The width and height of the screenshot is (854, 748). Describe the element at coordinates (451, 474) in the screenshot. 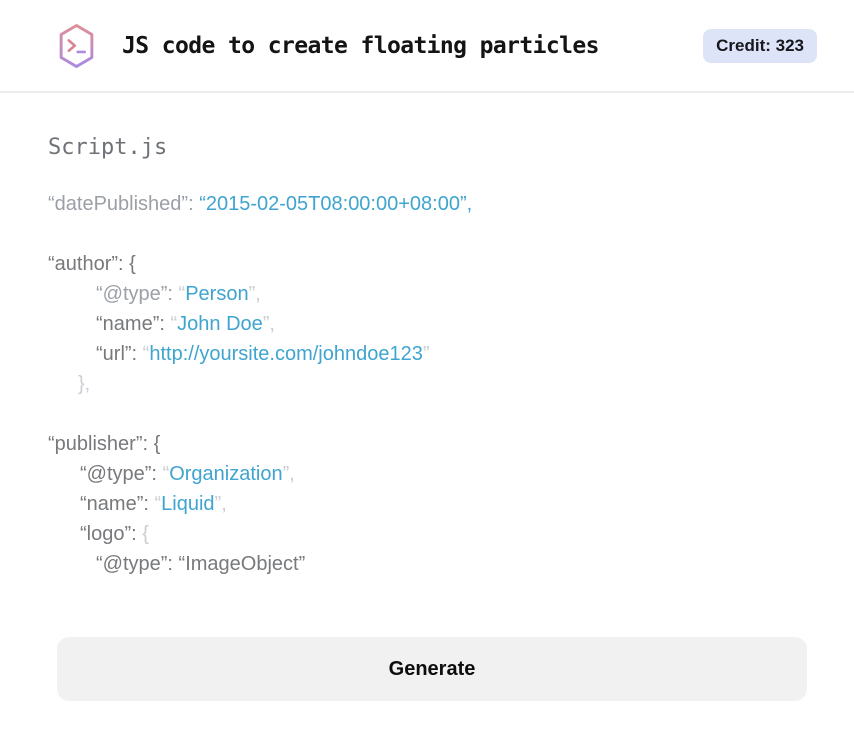

I see `code-line-publisher-type: “@type”: “Organization”,` at that location.